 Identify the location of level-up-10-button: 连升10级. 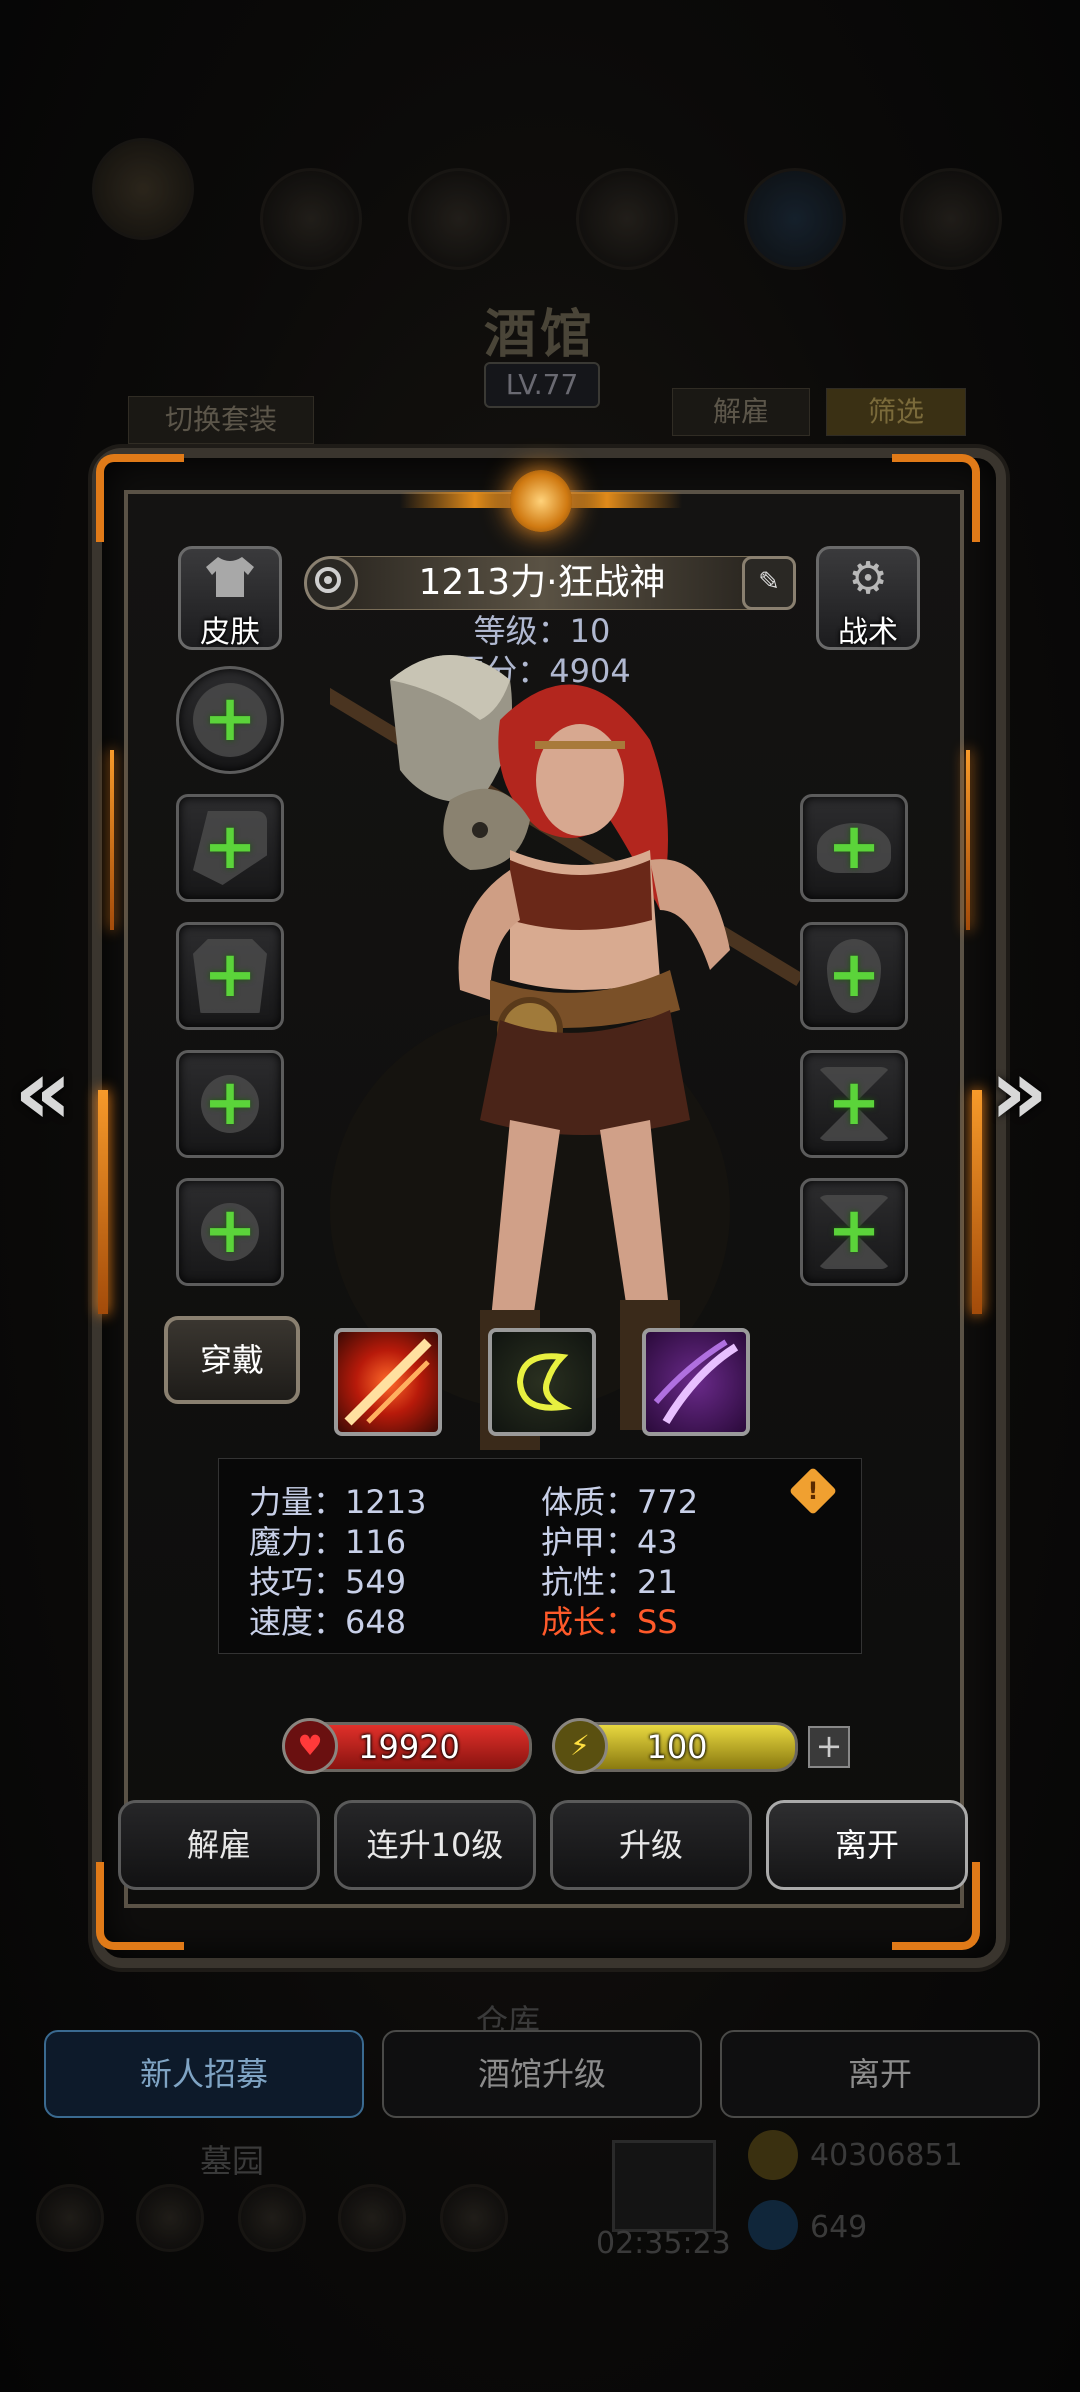
(435, 1845).